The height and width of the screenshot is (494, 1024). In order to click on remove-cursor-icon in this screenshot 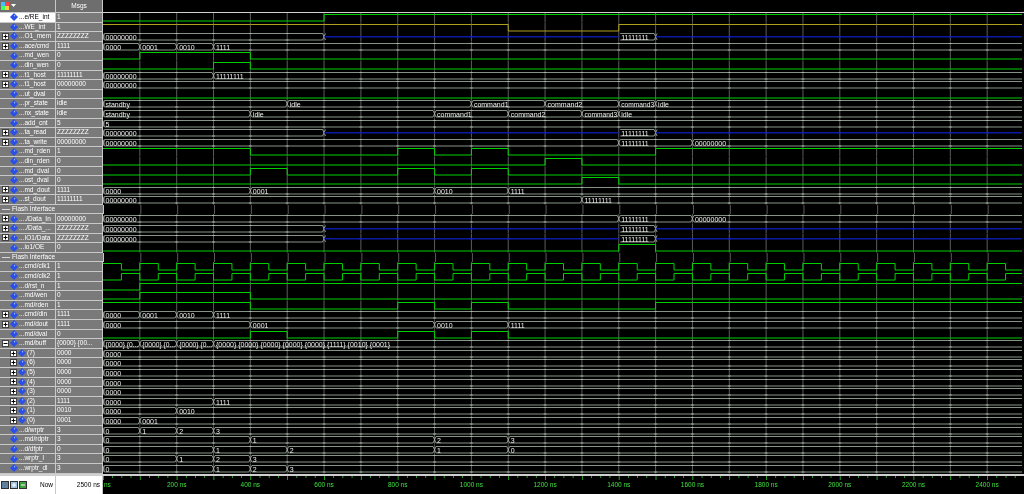, I will do `click(23, 484)`.